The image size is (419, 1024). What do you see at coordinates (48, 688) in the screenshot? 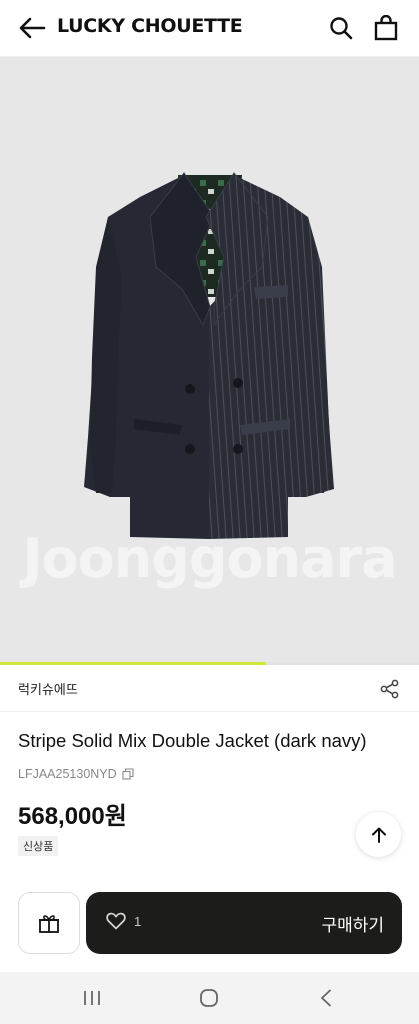
I see `brand-name-link: 럭키슈에뜨` at bounding box center [48, 688].